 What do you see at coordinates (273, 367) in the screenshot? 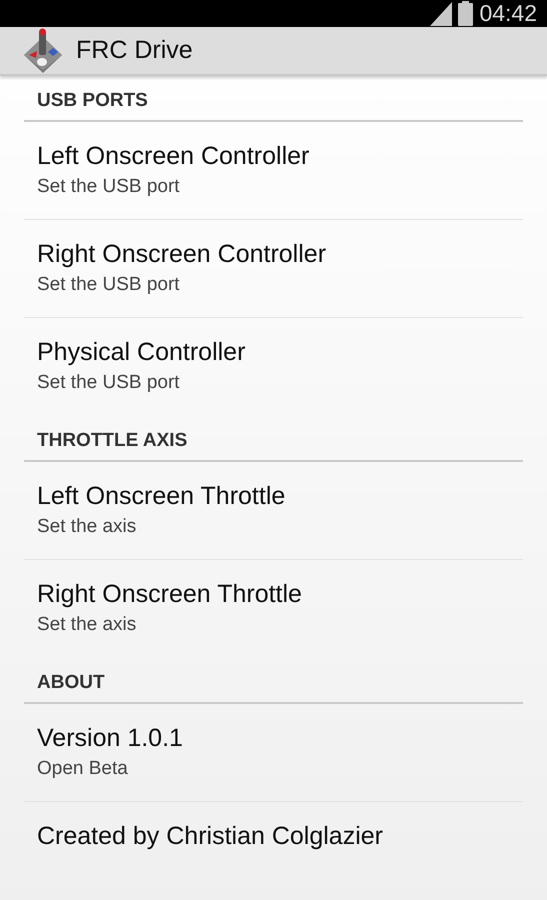
I see `preference-item: Physical Controller Set the USB port` at bounding box center [273, 367].